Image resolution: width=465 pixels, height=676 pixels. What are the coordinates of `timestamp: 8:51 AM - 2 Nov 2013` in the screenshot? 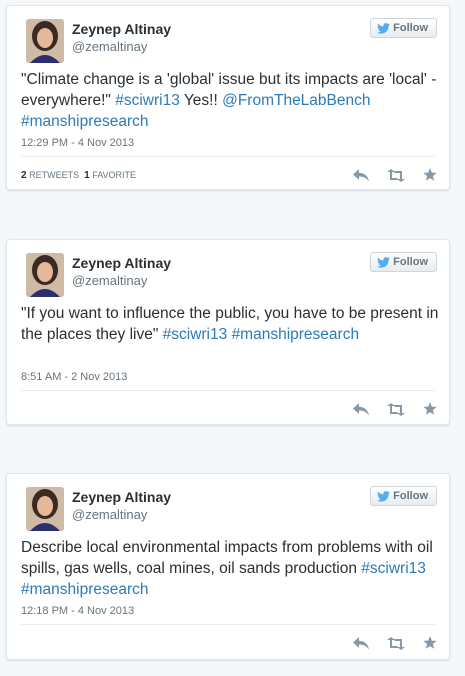 It's located at (74, 377).